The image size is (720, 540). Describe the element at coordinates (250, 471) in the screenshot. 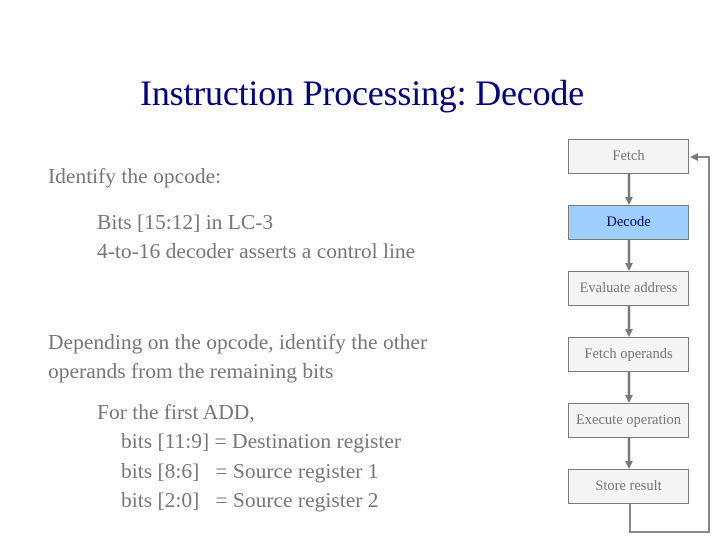

I see `detail-source-register-1: bits [8:6] = Source register 1` at that location.